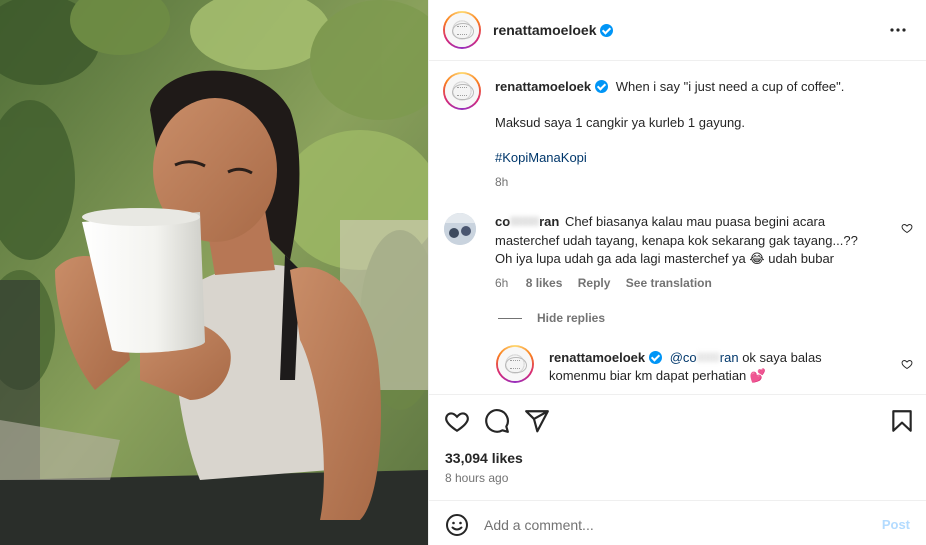 This screenshot has height=545, width=926. What do you see at coordinates (896, 524) in the screenshot?
I see `post-comment-button: Post` at bounding box center [896, 524].